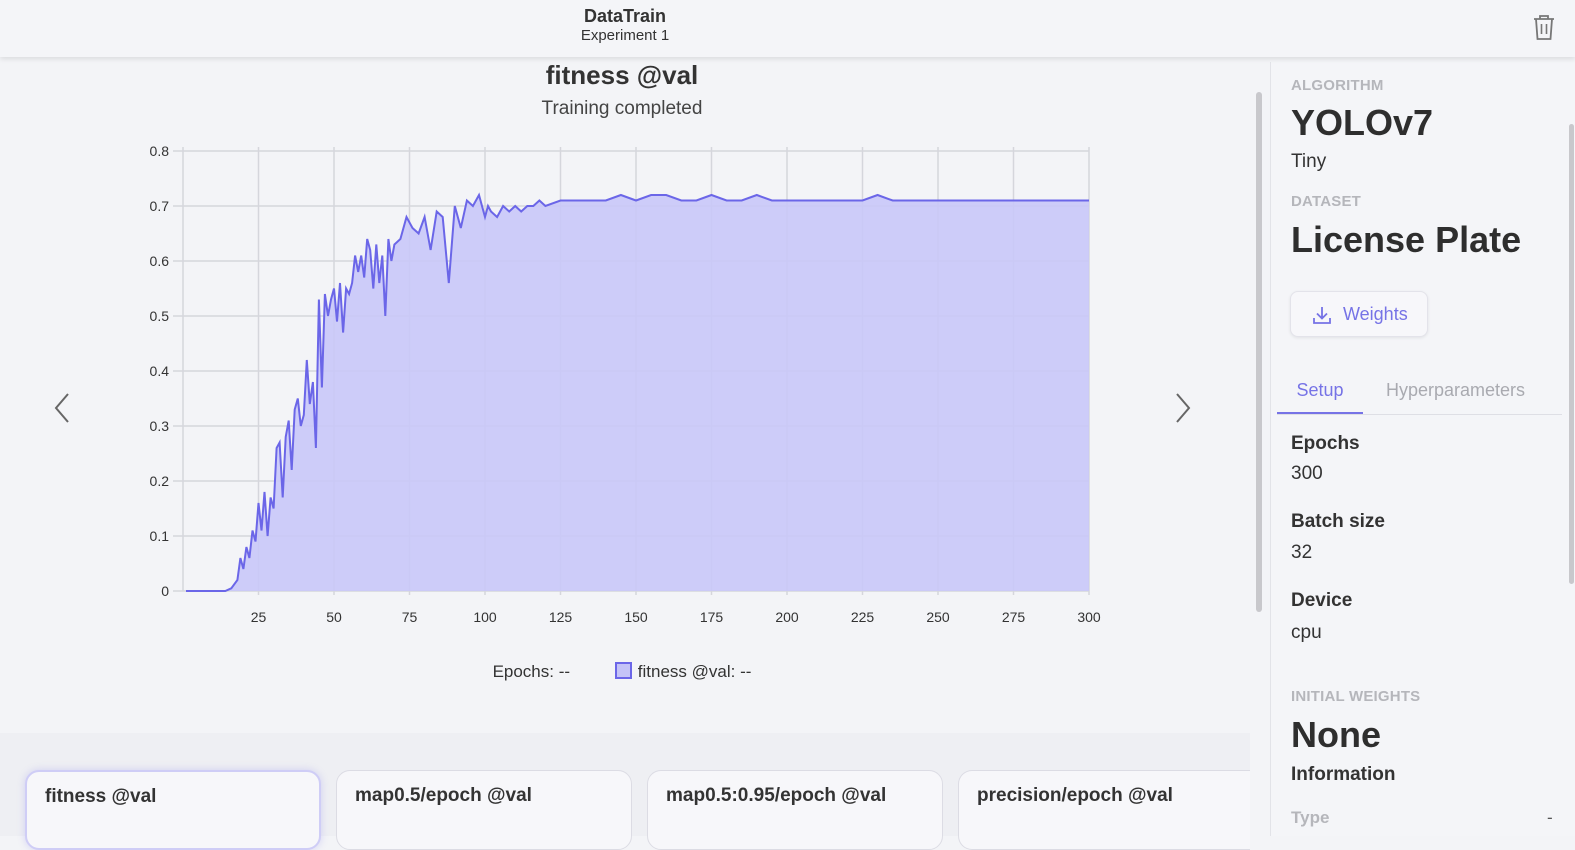  Describe the element at coordinates (160, 261) in the screenshot. I see `y-tick-label: 0.6` at that location.